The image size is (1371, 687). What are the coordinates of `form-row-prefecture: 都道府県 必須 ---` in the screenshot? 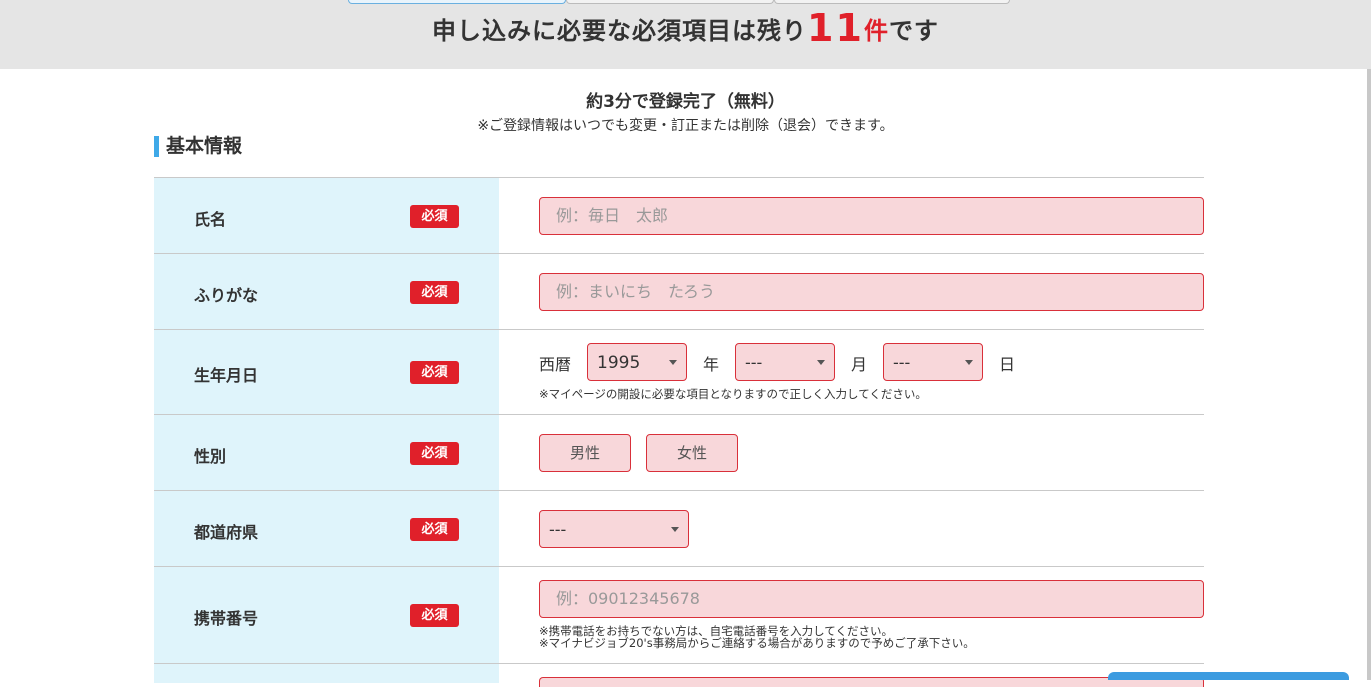 It's located at (679, 528).